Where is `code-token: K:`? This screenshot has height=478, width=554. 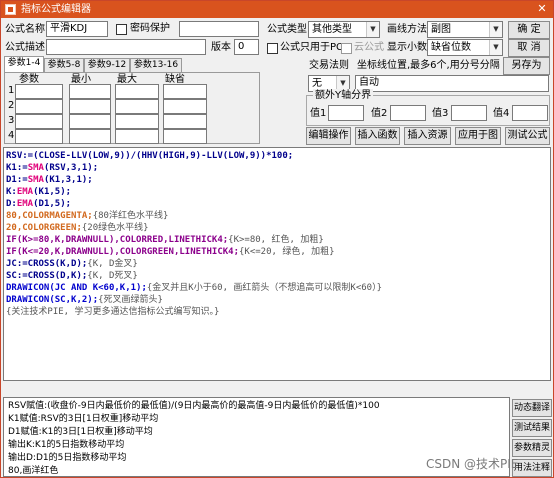 code-token: K: is located at coordinates (11, 192).